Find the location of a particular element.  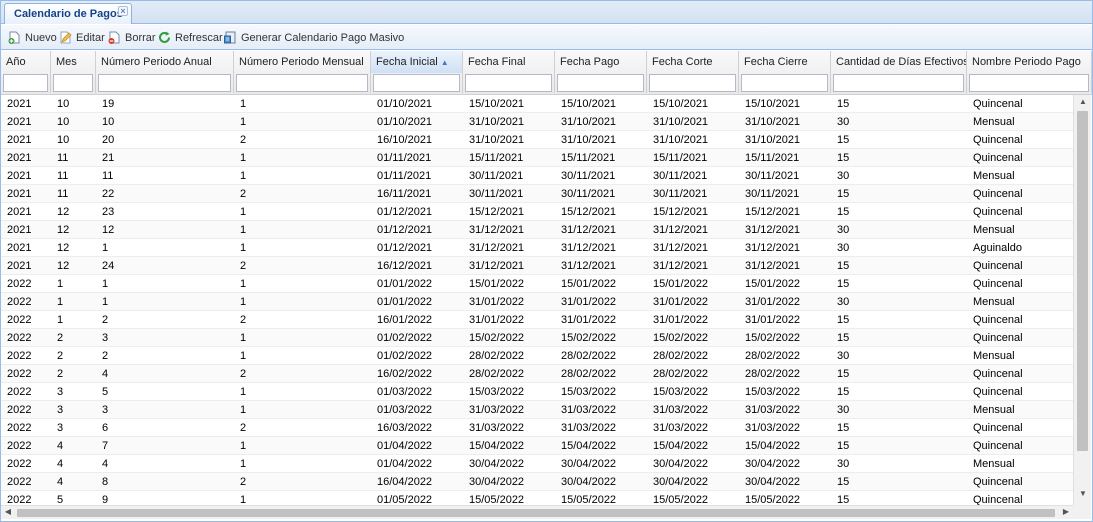

nuevo-button: Nuevo is located at coordinates (32, 37).